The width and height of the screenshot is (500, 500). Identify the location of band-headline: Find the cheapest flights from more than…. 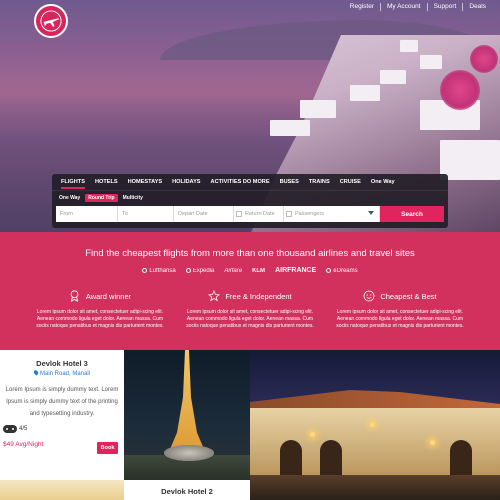
(250, 253).